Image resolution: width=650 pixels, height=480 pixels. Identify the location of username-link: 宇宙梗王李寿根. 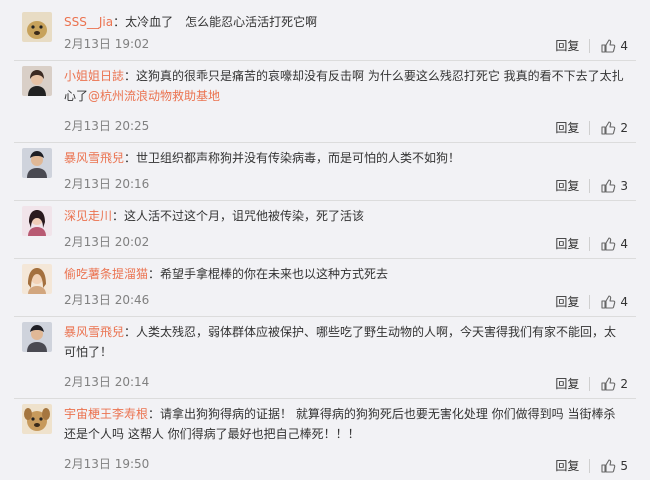
(106, 414).